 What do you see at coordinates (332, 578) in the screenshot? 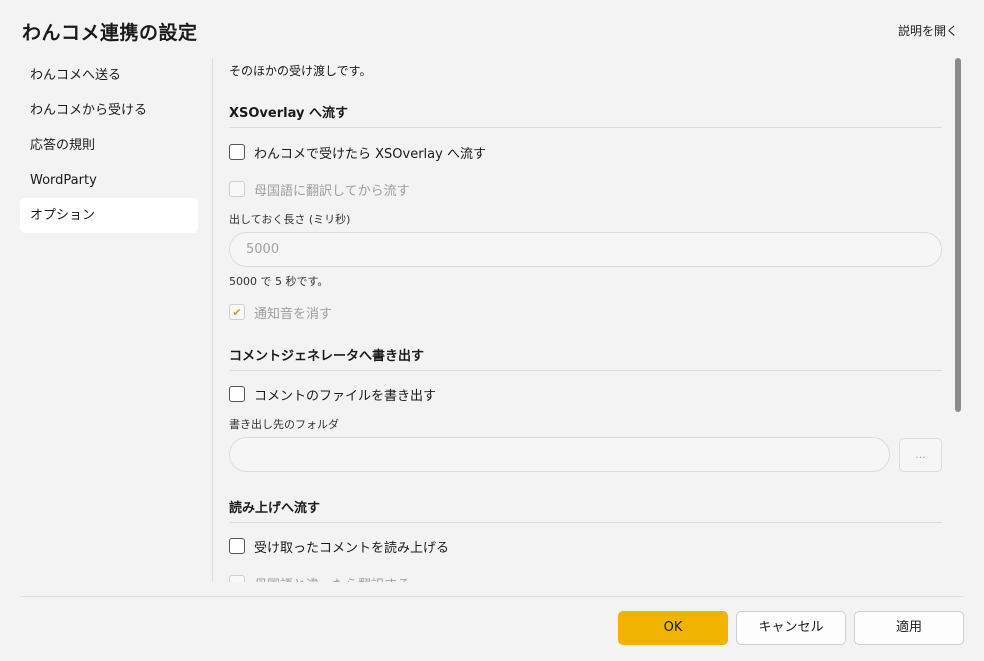
I see `read-aloud-translate-label: 母国語と違ったら翻訳する` at bounding box center [332, 578].